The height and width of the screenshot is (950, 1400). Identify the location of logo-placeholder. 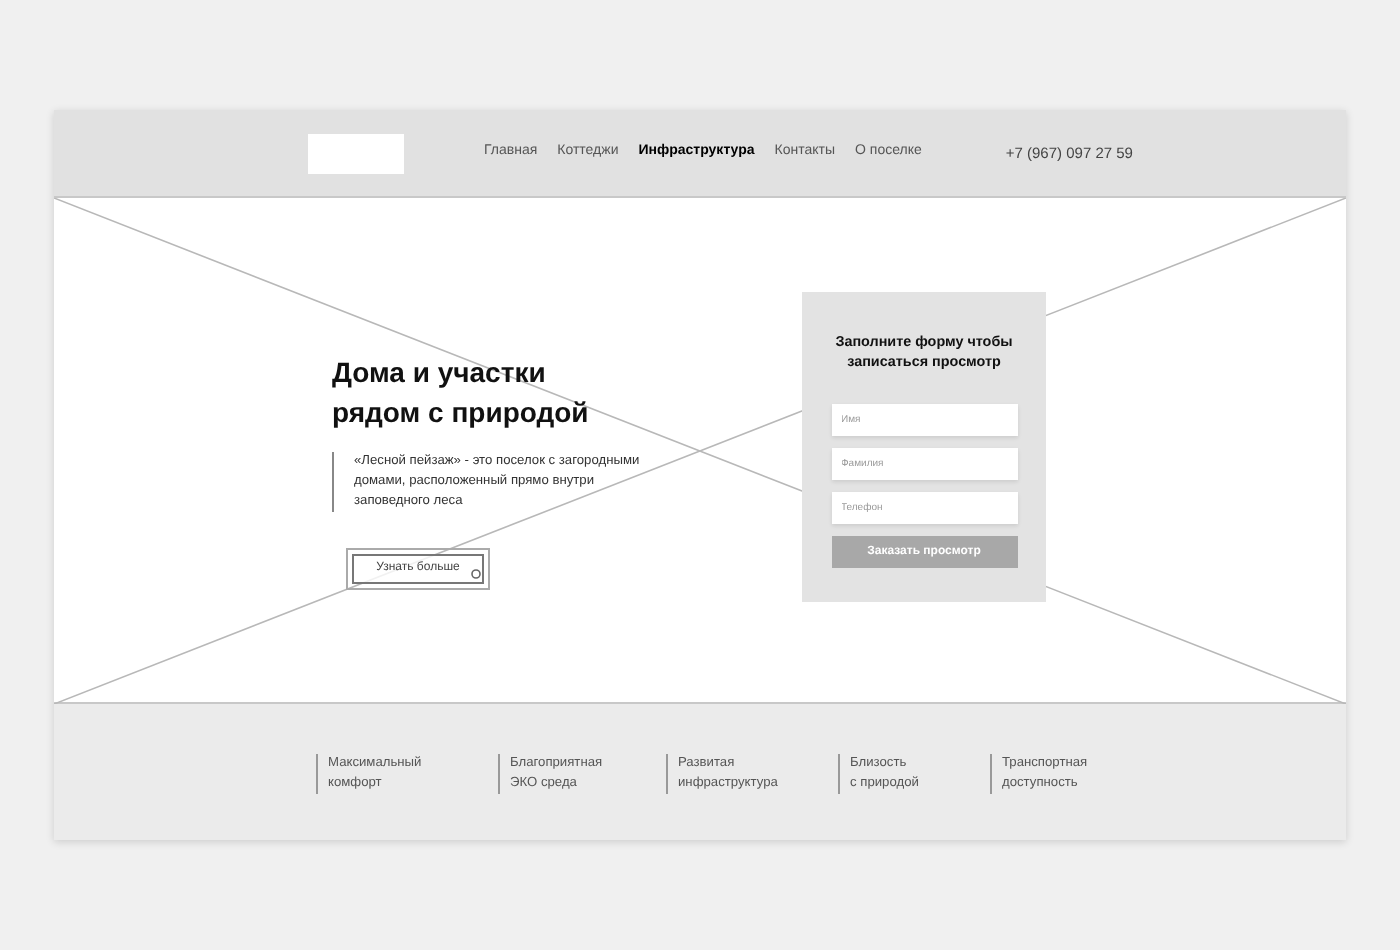
(356, 153).